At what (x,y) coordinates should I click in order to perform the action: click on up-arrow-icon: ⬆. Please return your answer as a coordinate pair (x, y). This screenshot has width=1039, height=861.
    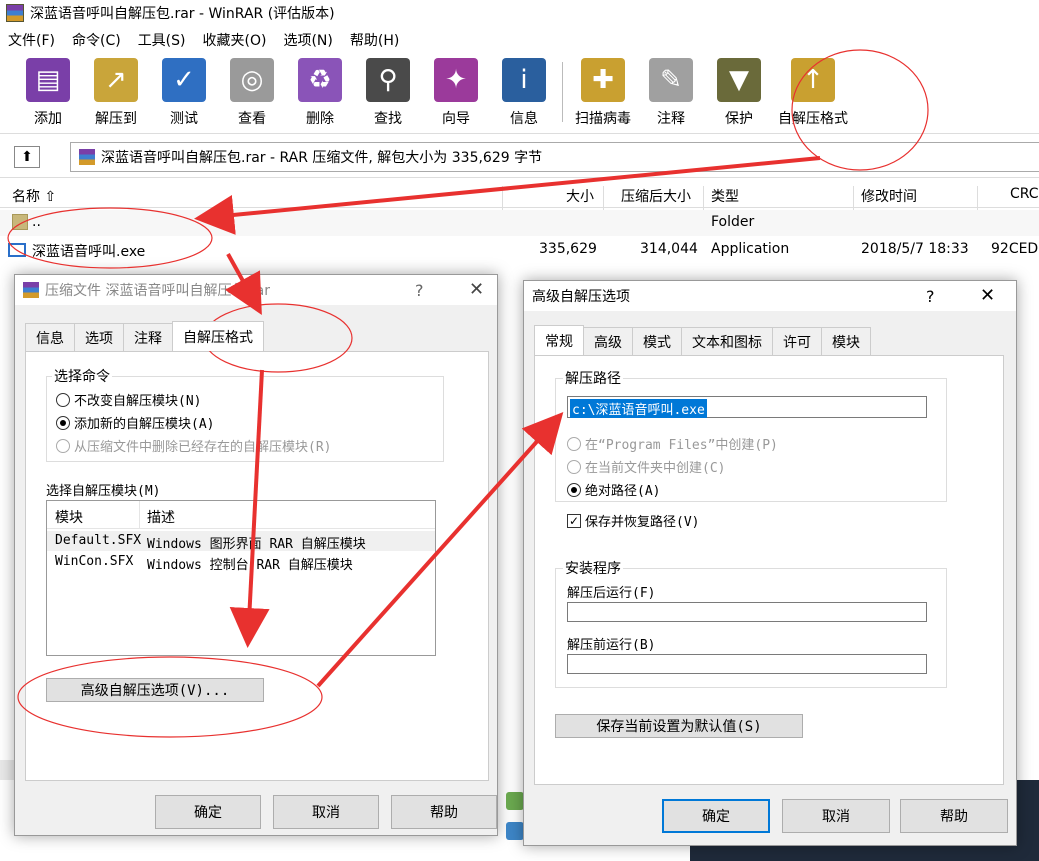
    Looking at the image, I should click on (27, 157).